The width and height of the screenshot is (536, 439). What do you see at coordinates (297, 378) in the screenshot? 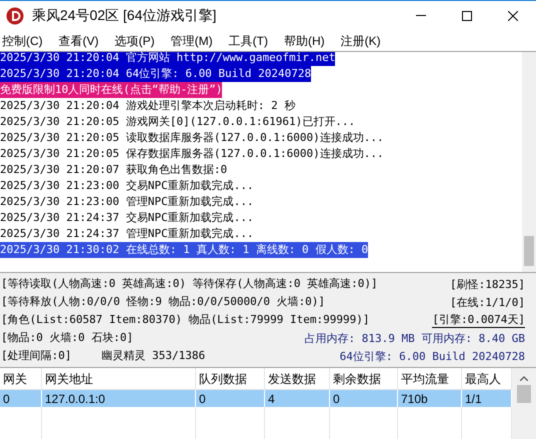
I see `column-header: 发送数据` at bounding box center [297, 378].